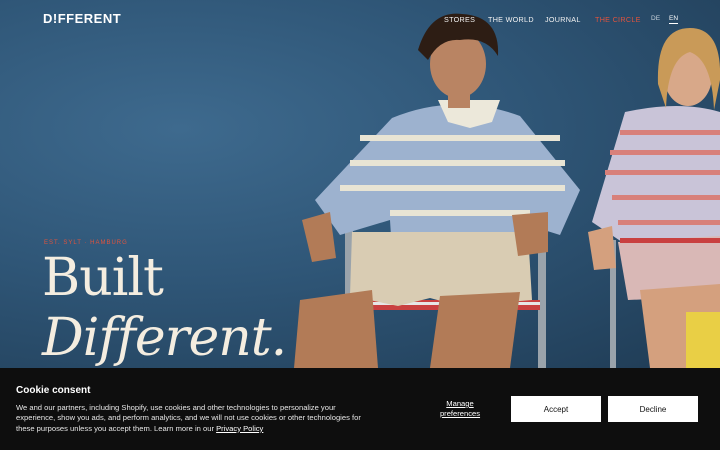  Describe the element at coordinates (459, 19) in the screenshot. I see `nav-link-stores: STORES` at that location.